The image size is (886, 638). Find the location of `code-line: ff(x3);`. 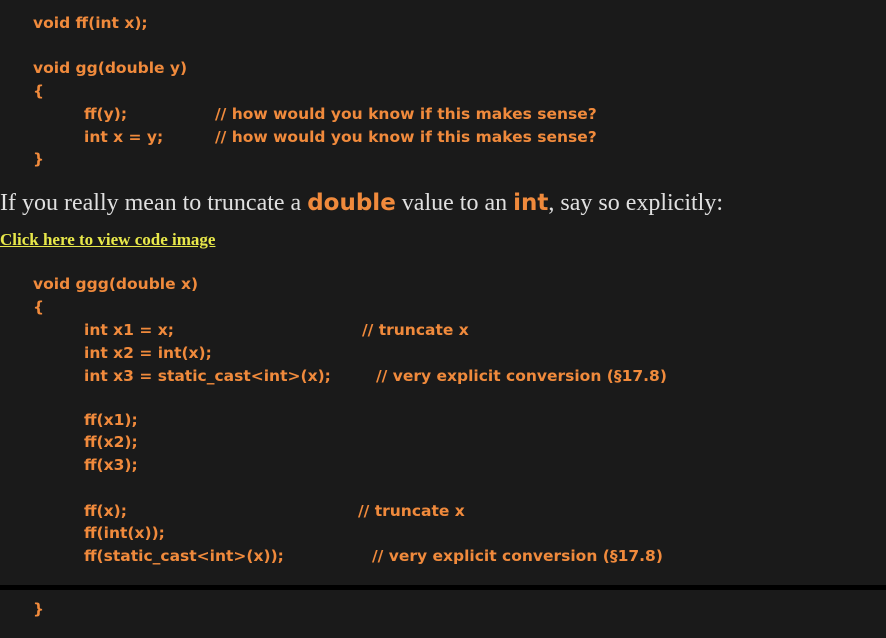

code-line: ff(x3); is located at coordinates (111, 465).